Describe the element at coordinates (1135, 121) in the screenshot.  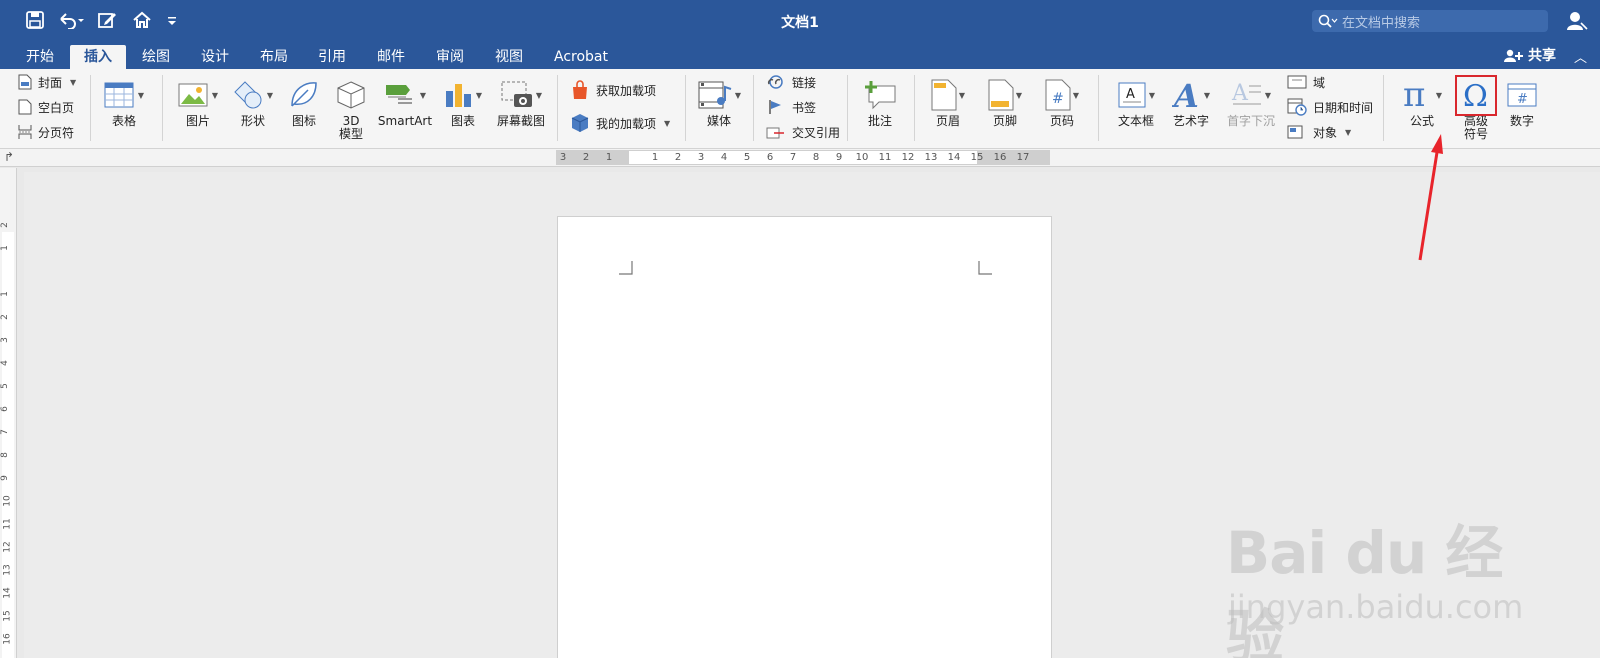
I see `textbox-label: 文本框` at that location.